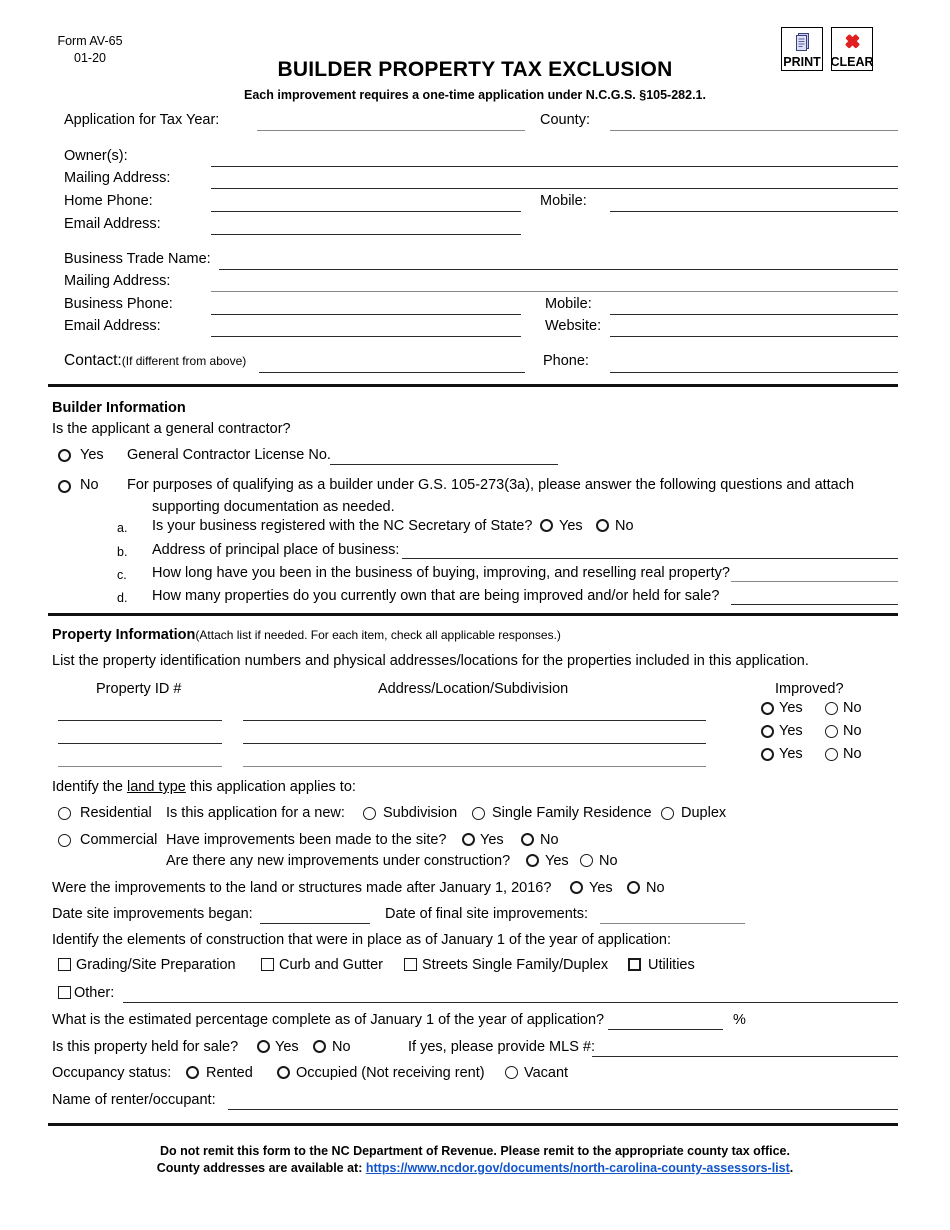 The image size is (950, 1230). I want to click on renter-name-input-line, so click(563, 1109).